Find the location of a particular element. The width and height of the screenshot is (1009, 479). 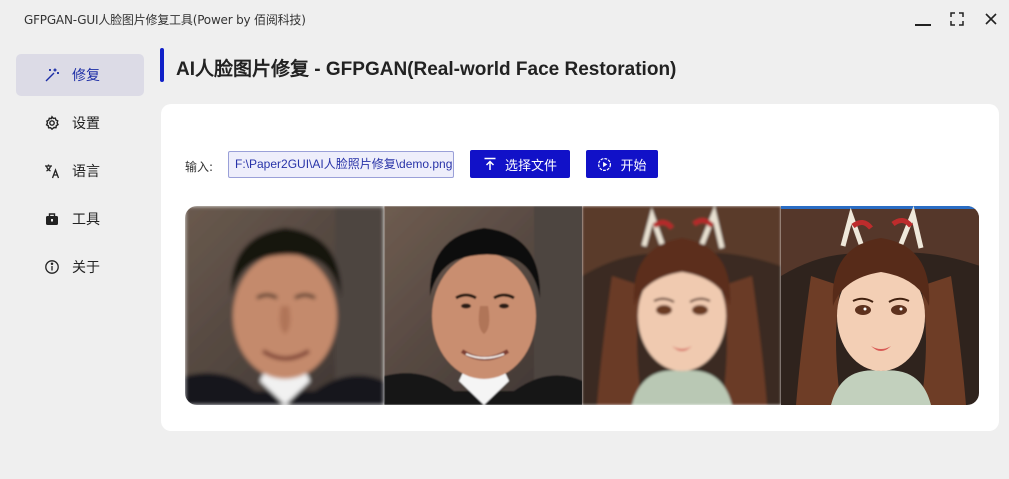

info-icon is located at coordinates (52, 267).